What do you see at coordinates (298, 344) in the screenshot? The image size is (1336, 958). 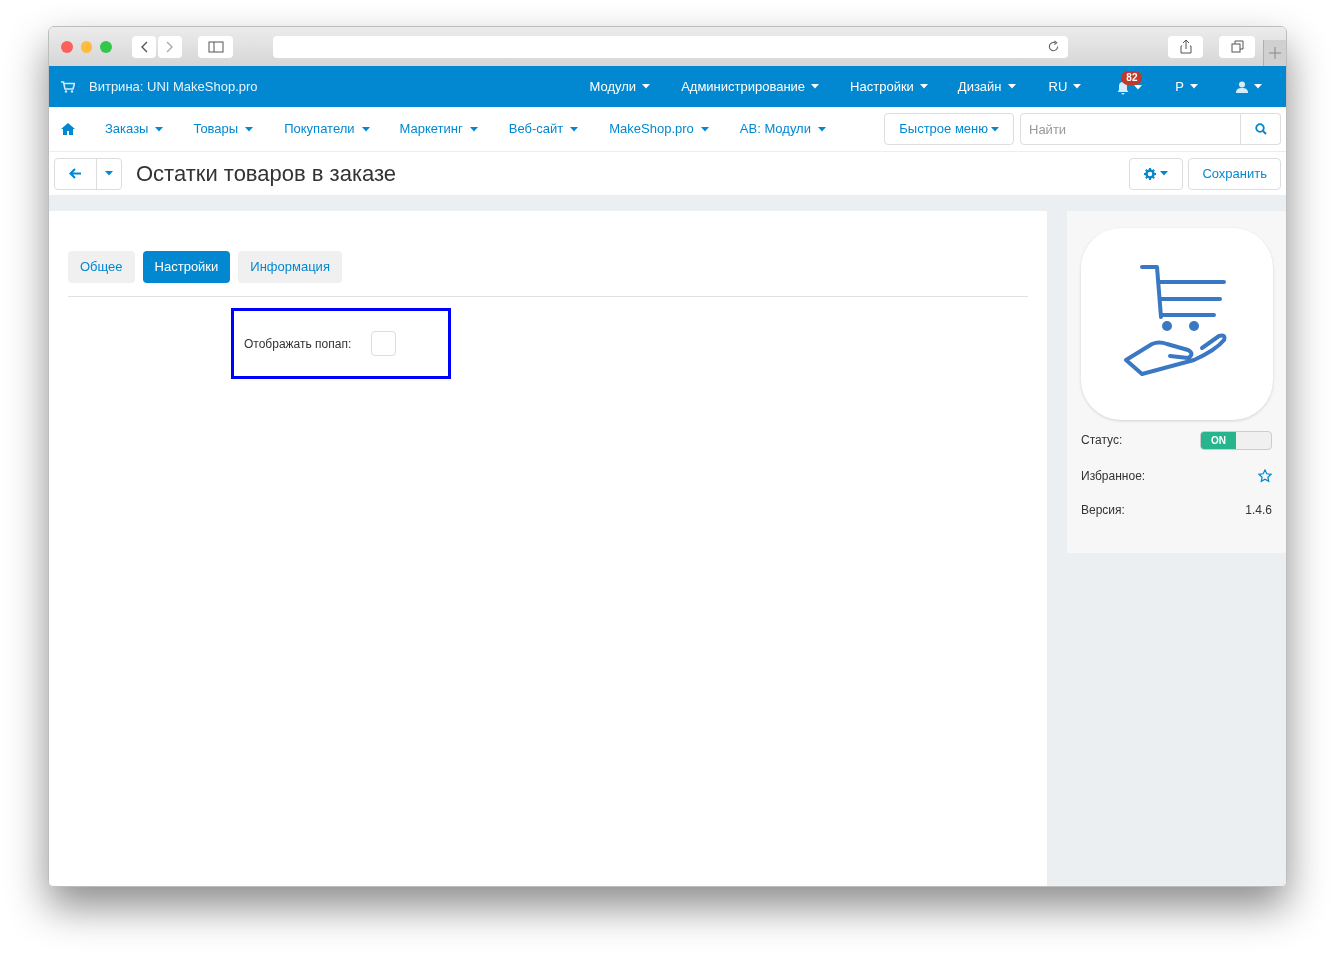 I see `setting-label: Отображать попап:` at bounding box center [298, 344].